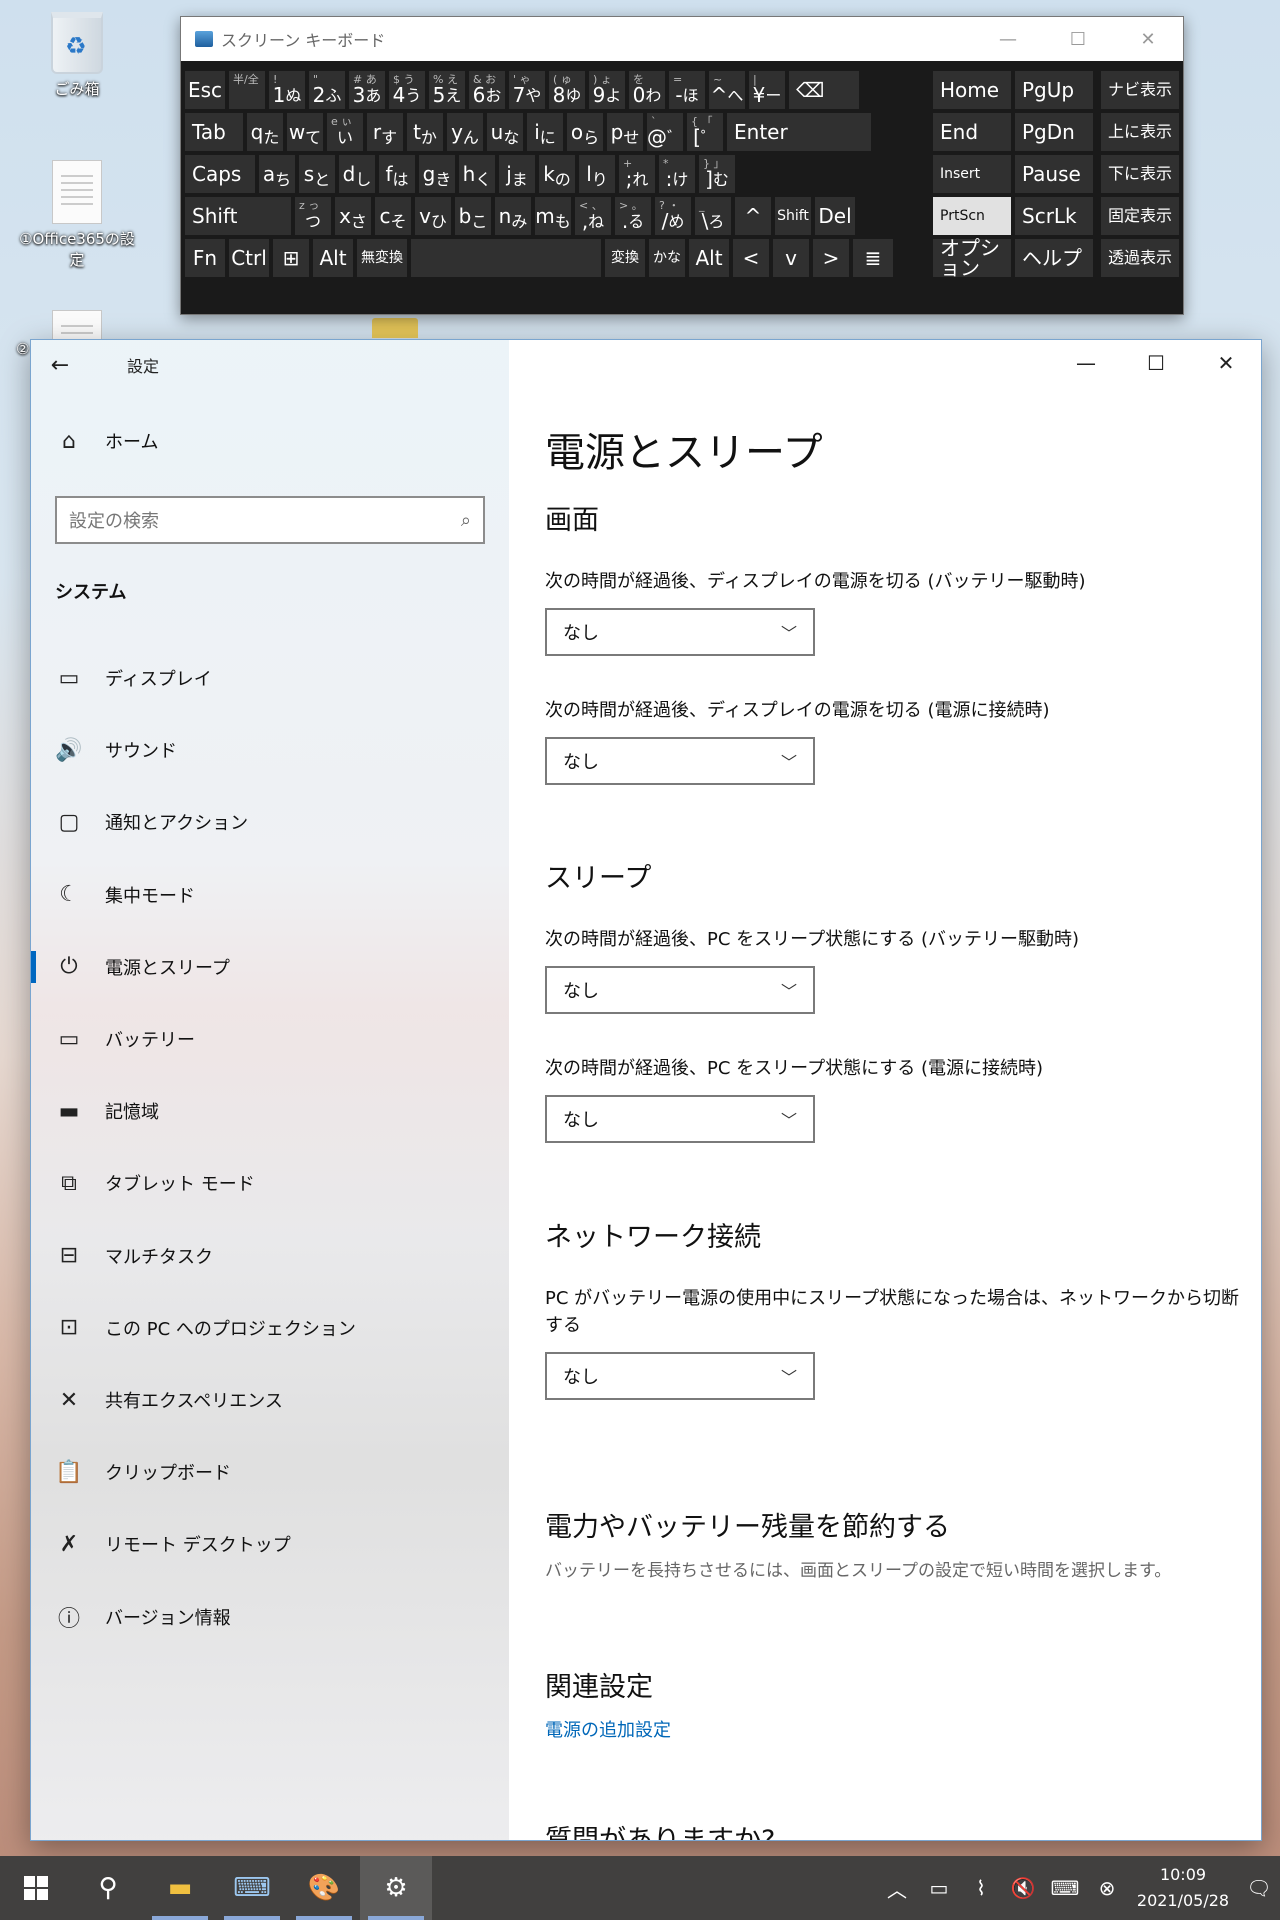 The height and width of the screenshot is (1920, 1280). I want to click on osk-side-key: 固定表示, so click(1140, 216).